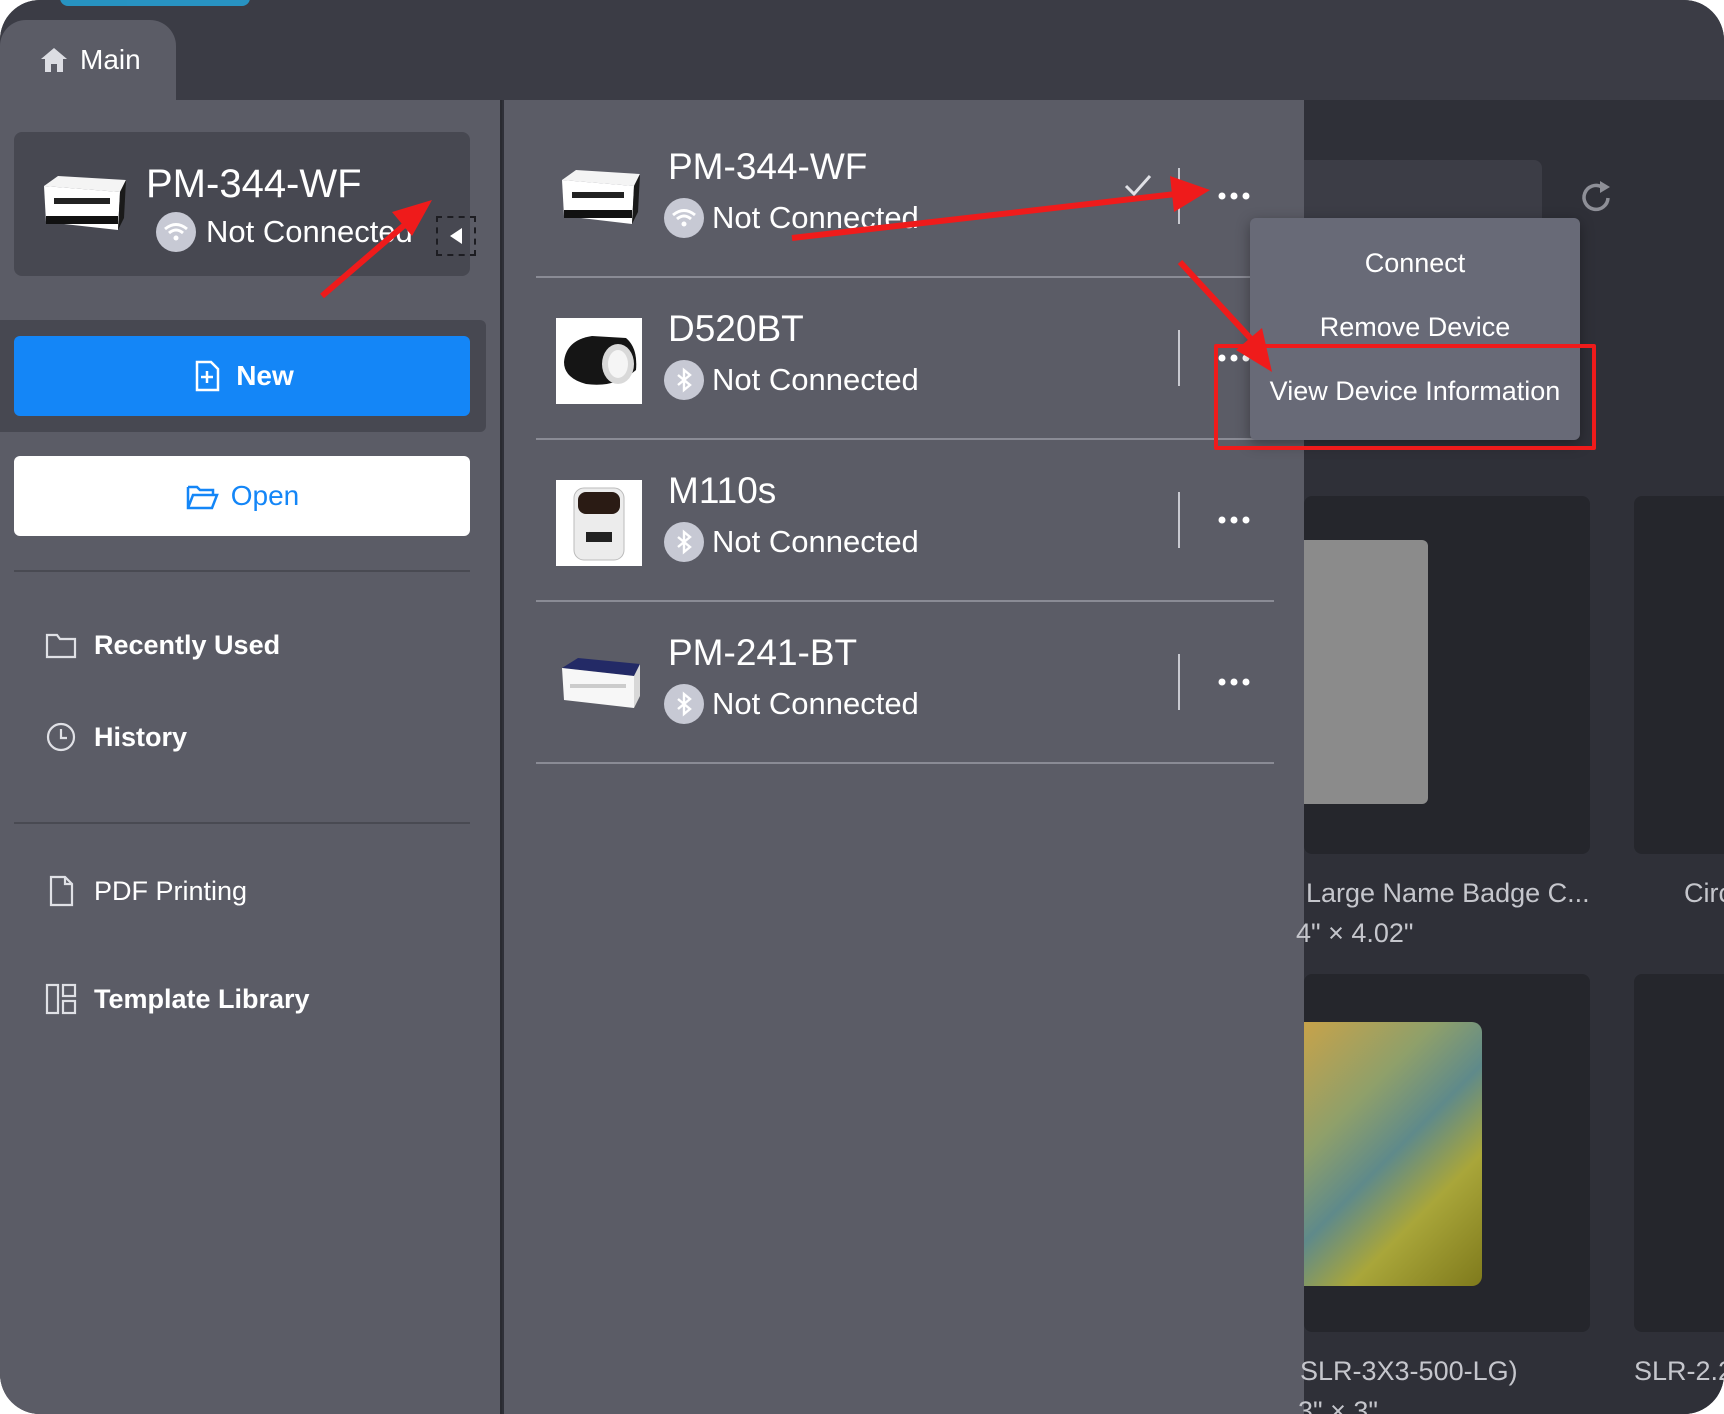  What do you see at coordinates (1138, 185) in the screenshot?
I see `checkmark-icon` at bounding box center [1138, 185].